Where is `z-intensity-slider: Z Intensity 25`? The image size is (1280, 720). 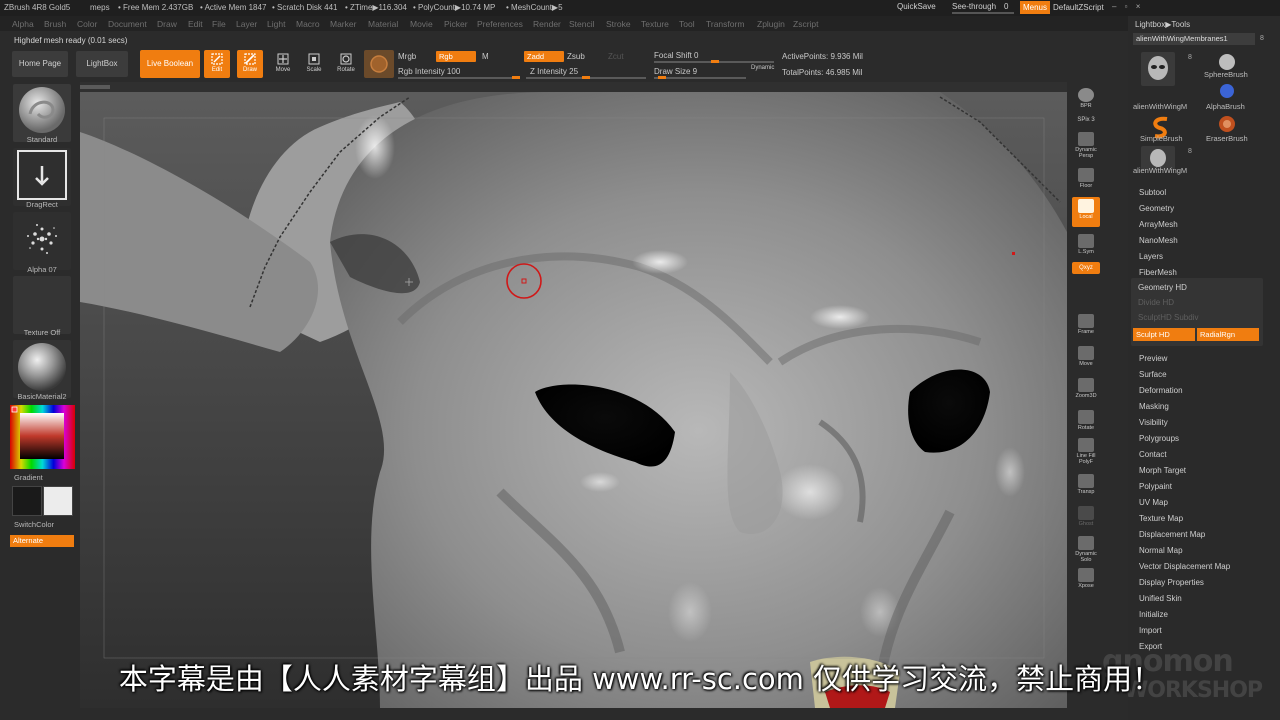 z-intensity-slider: Z Intensity 25 is located at coordinates (554, 71).